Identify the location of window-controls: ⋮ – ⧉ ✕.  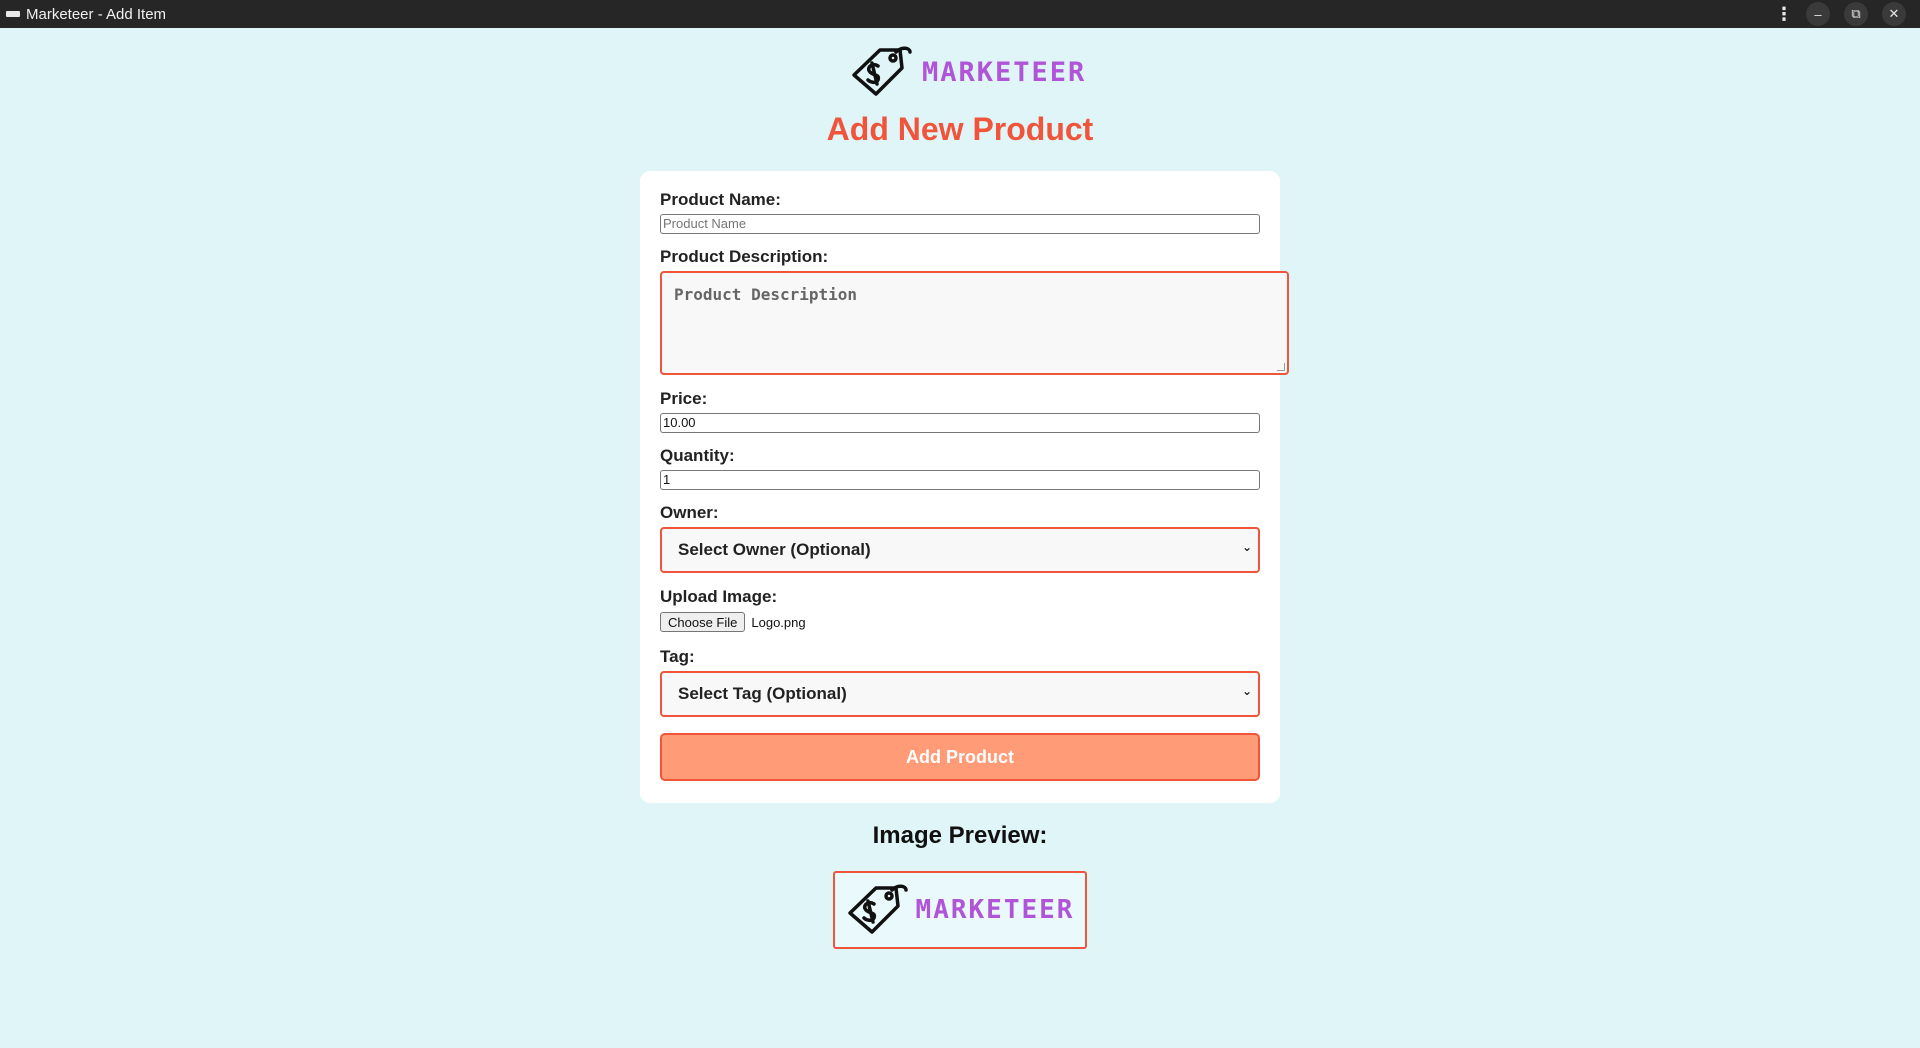
(1840, 14).